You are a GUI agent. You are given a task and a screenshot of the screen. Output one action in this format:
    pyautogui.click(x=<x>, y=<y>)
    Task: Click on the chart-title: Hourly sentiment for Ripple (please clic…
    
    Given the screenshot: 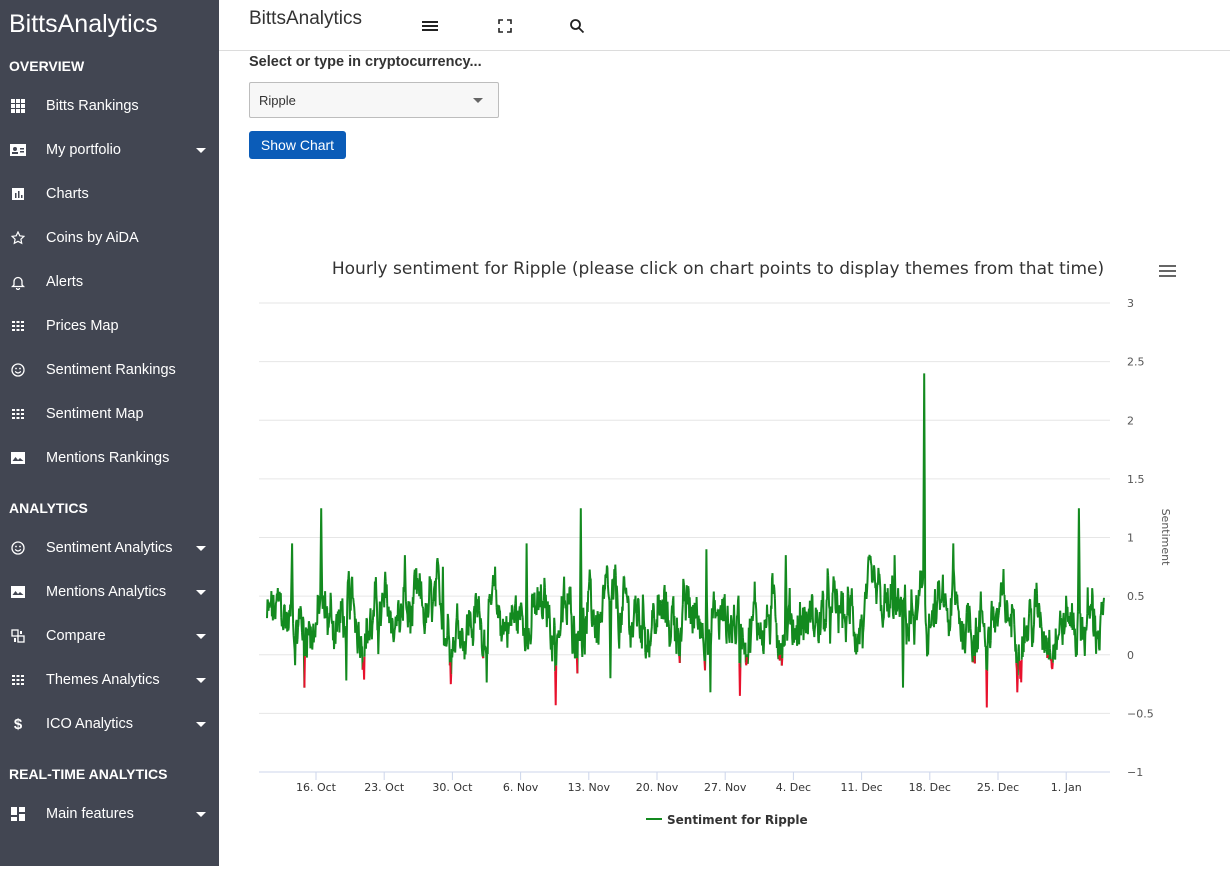 What is the action you would take?
    pyautogui.click(x=718, y=269)
    